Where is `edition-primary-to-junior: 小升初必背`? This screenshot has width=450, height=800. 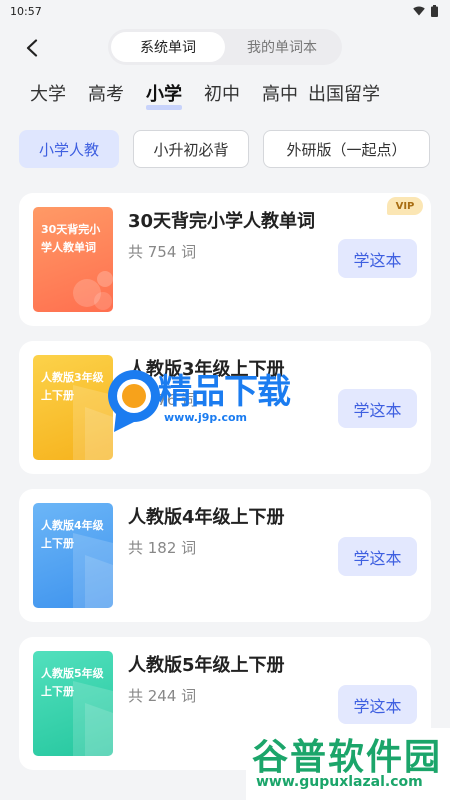 edition-primary-to-junior: 小升初必背 is located at coordinates (191, 149).